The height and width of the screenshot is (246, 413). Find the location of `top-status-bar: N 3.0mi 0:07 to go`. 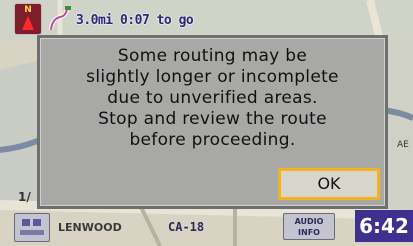

top-status-bar: N 3.0mi 0:07 to go is located at coordinates (104, 19).